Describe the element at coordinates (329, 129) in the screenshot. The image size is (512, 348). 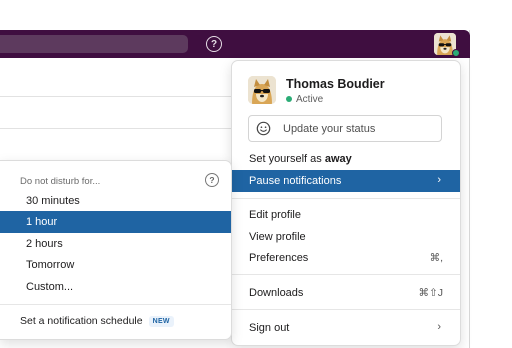
I see `status-placeholder: Update your status` at that location.